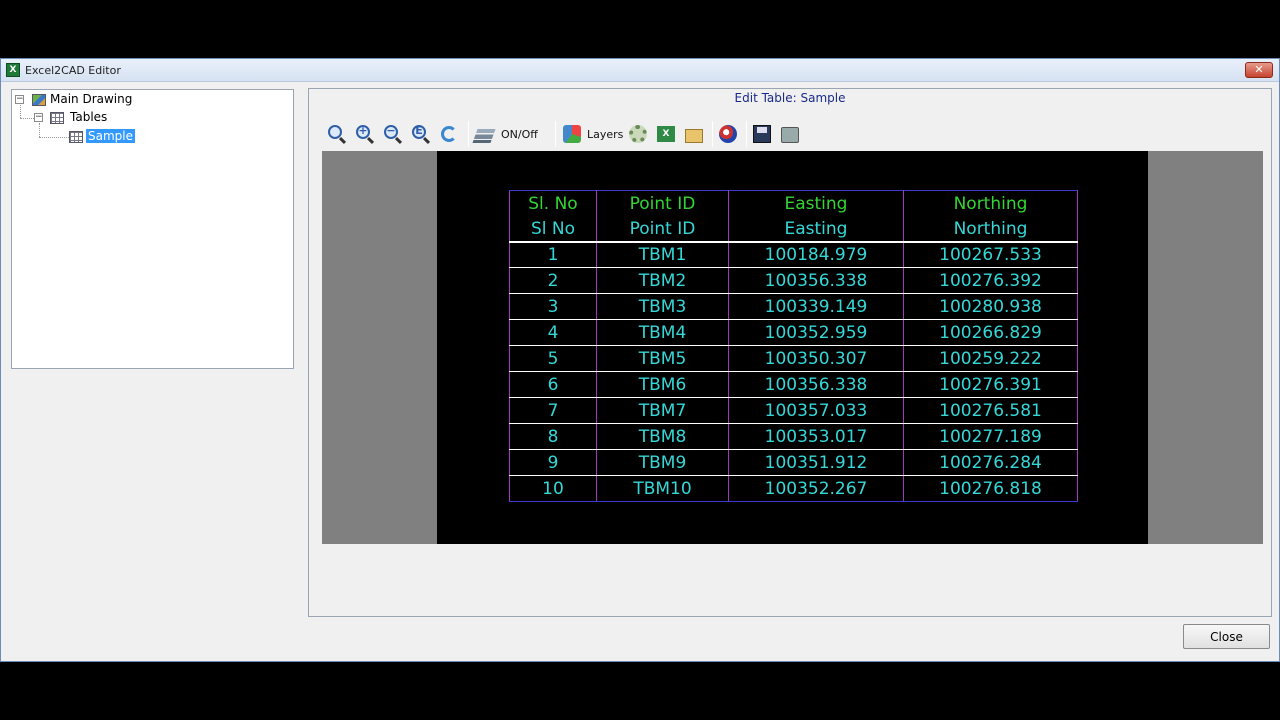 The height and width of the screenshot is (720, 1280). I want to click on zoom-extents-icon: E, so click(421, 134).